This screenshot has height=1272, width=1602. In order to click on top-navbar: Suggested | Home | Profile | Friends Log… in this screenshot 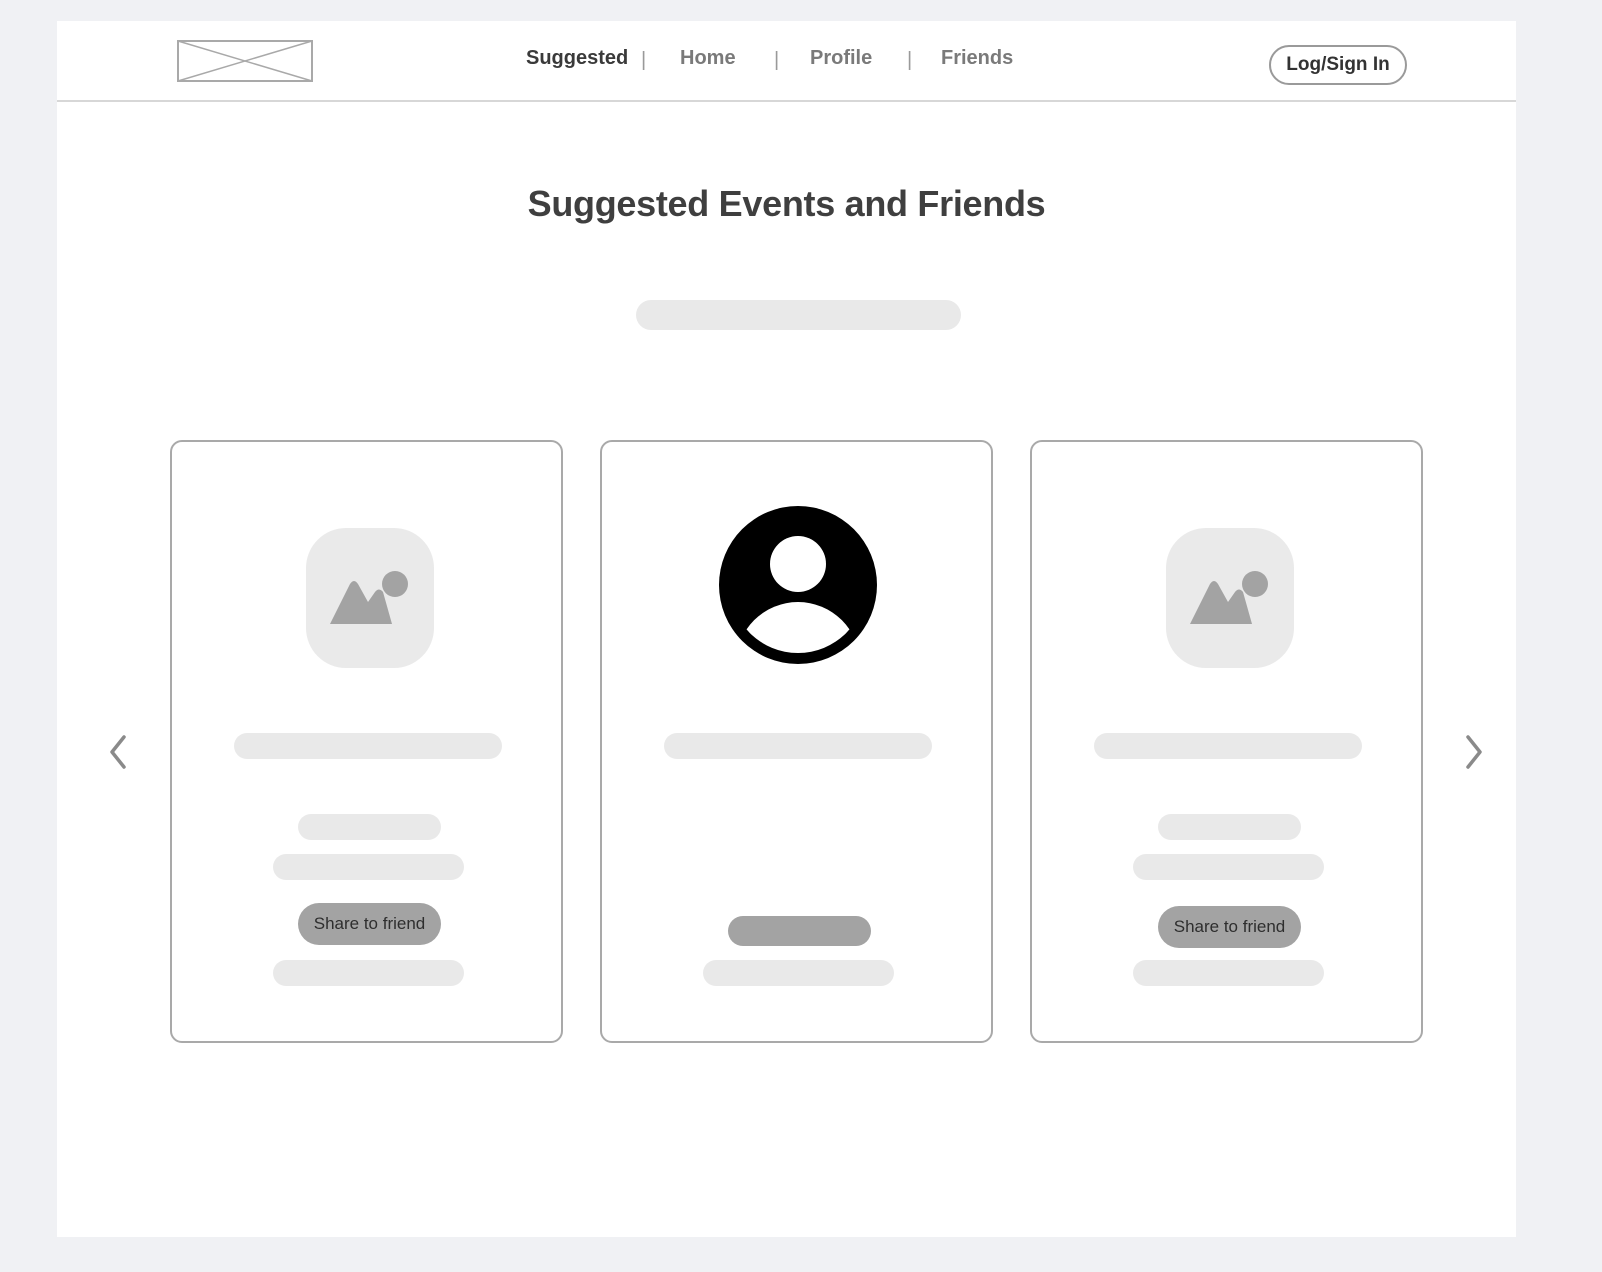, I will do `click(786, 61)`.